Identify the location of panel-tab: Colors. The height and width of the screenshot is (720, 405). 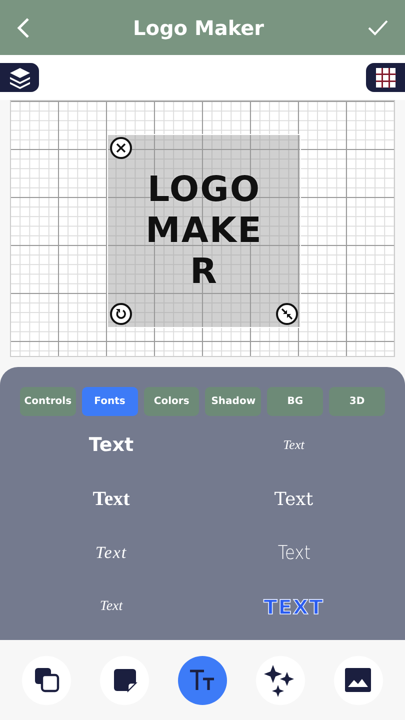
(172, 401).